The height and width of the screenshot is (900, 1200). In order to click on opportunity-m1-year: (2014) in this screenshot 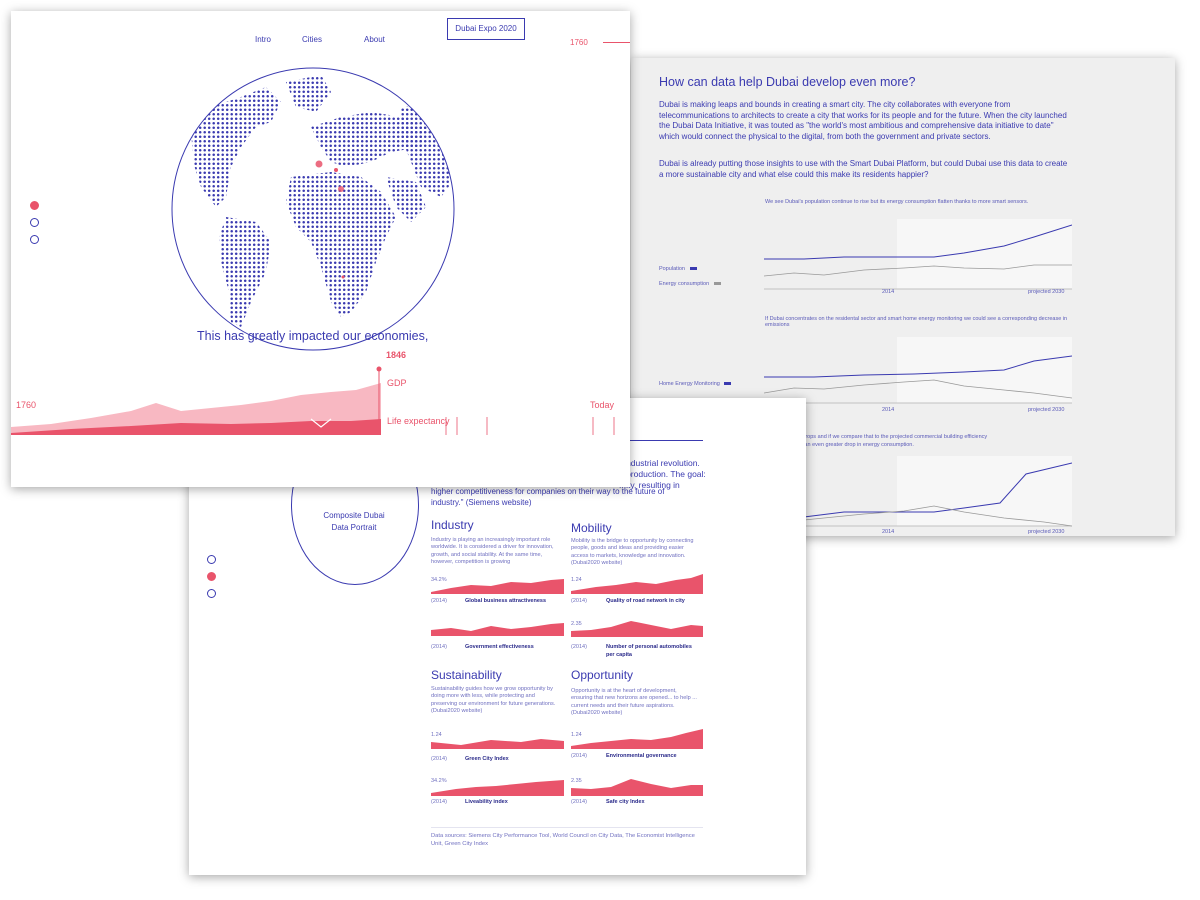, I will do `click(579, 756)`.